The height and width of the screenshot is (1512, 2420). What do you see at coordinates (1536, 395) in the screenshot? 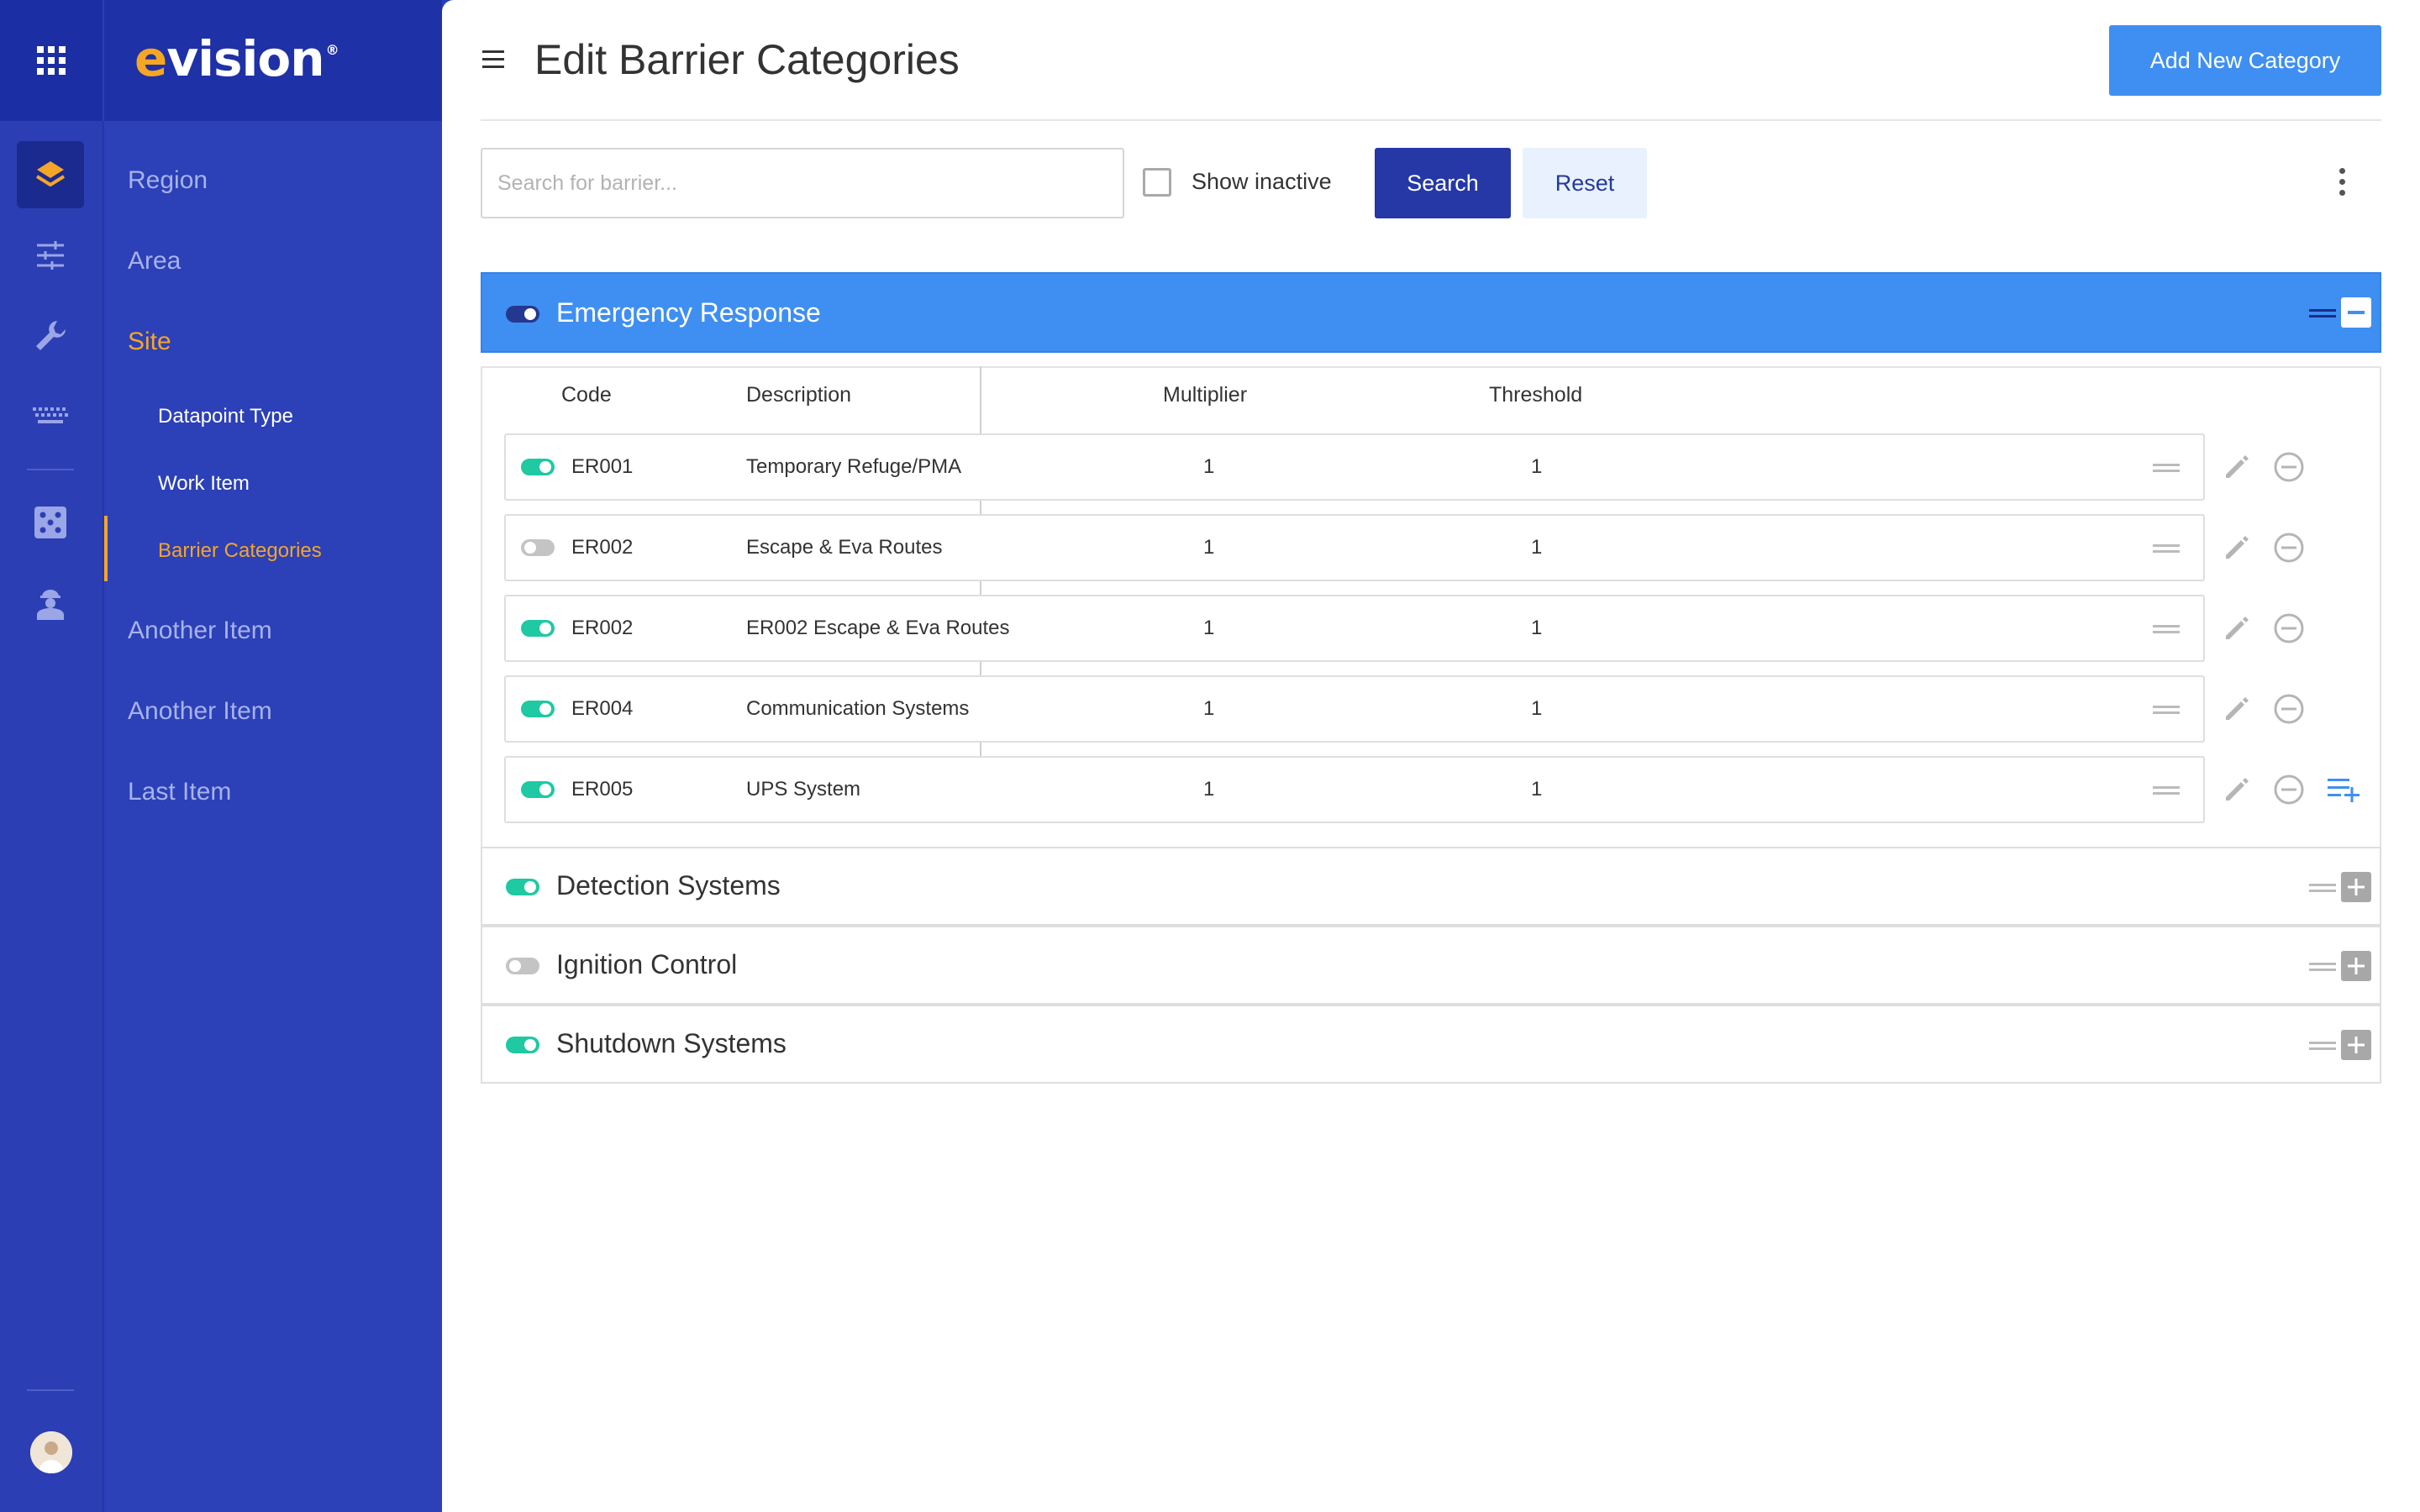
I see `column-header-threshold: Threshold` at bounding box center [1536, 395].